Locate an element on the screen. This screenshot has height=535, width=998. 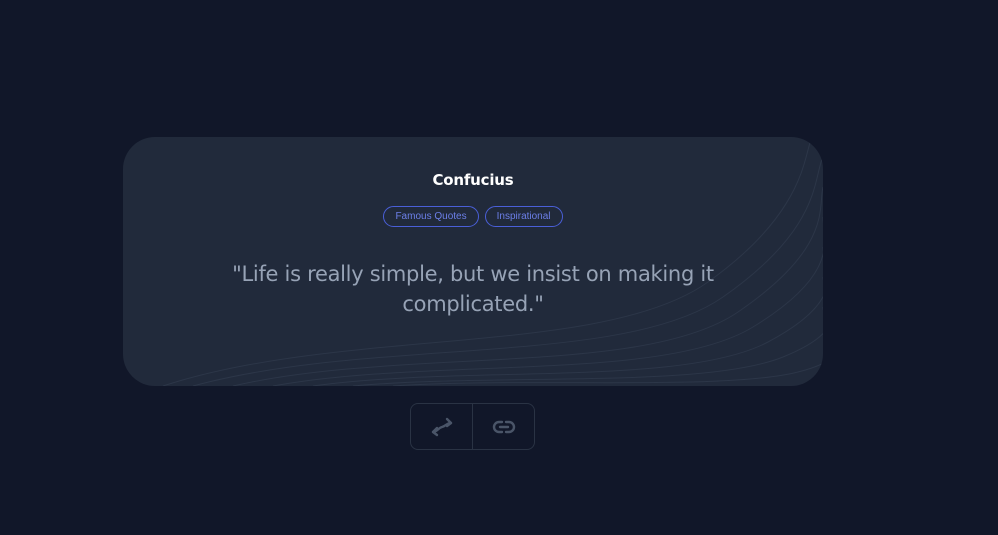
action-bar is located at coordinates (472, 426).